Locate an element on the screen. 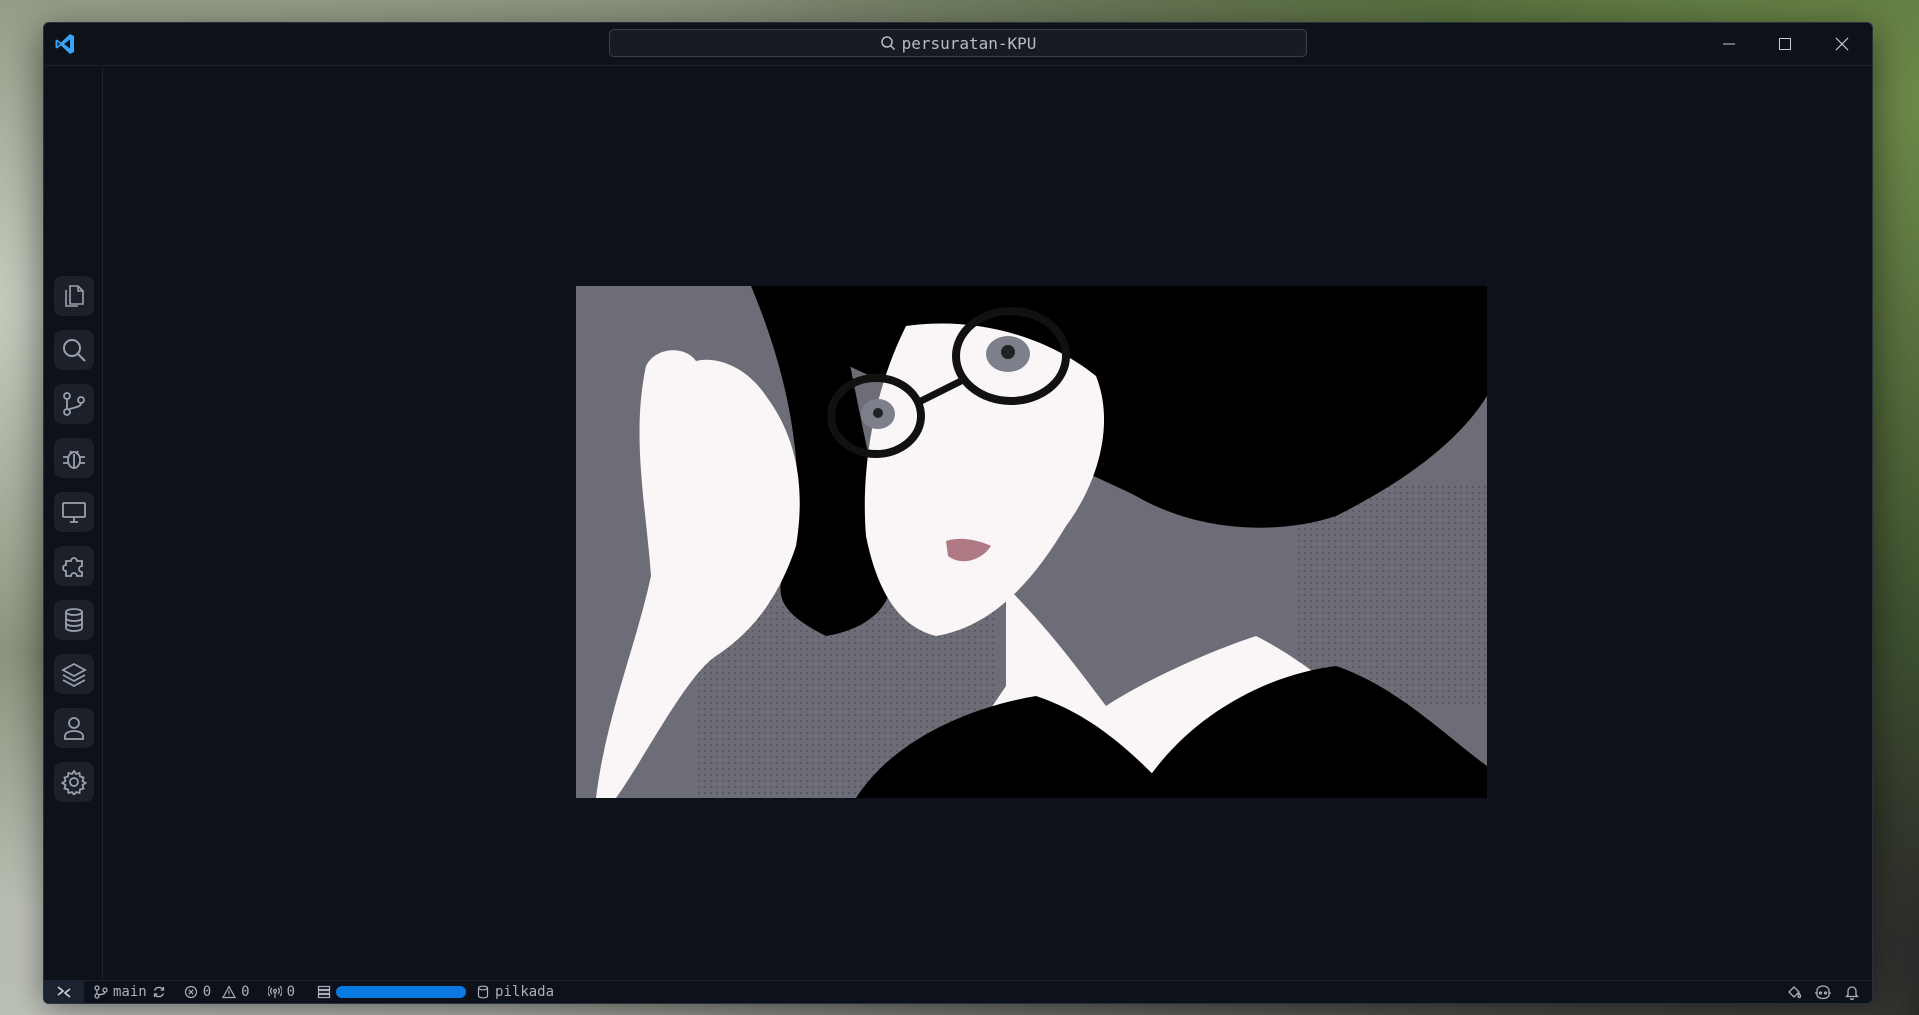  redacted-host is located at coordinates (401, 992).